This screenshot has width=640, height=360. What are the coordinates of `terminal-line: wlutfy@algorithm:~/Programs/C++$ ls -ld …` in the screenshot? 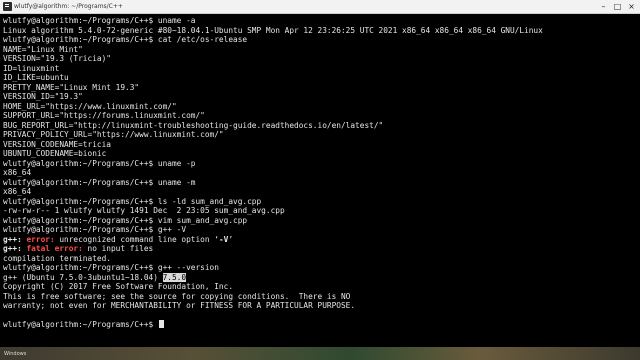 It's located at (132, 201).